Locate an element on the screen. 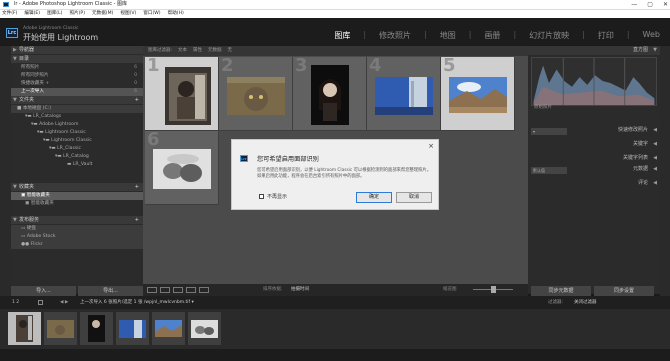  menu-help: 帮助(H) is located at coordinates (176, 14).